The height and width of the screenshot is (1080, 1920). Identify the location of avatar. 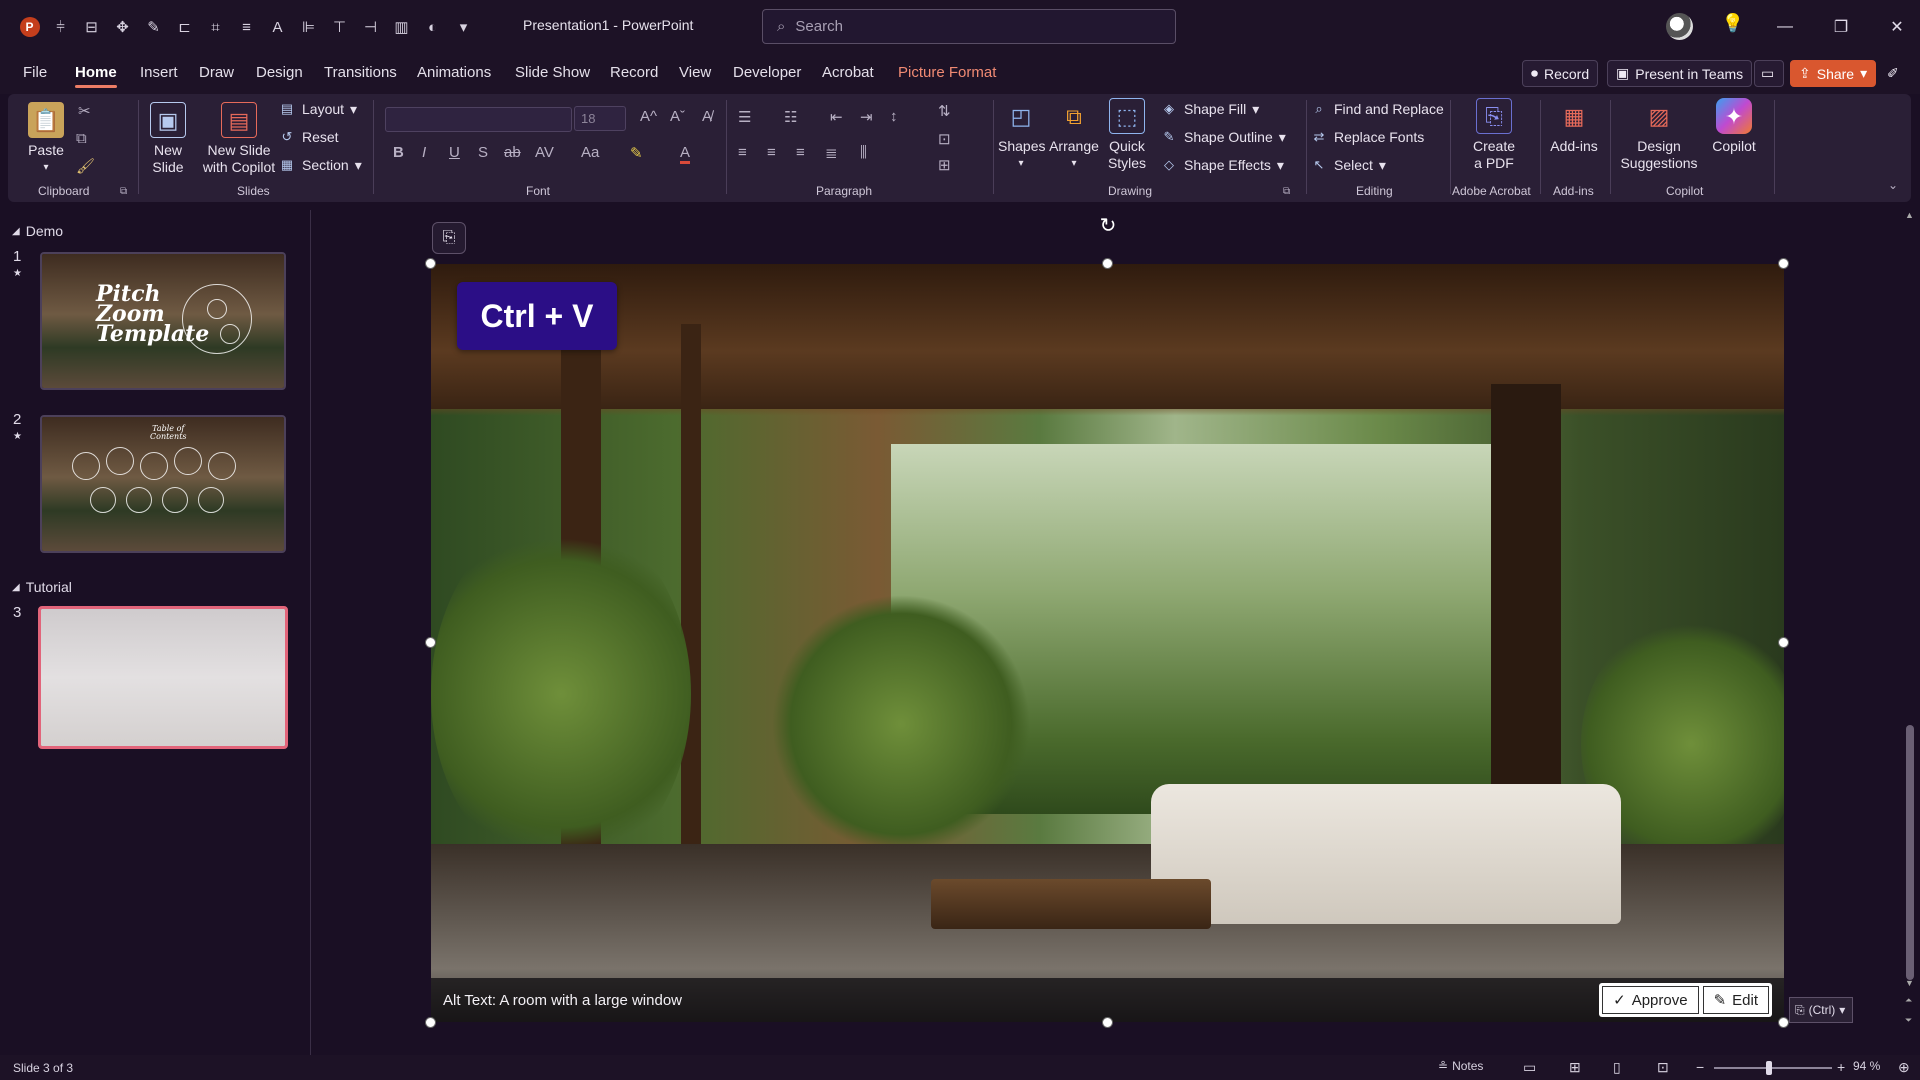
(1679, 26).